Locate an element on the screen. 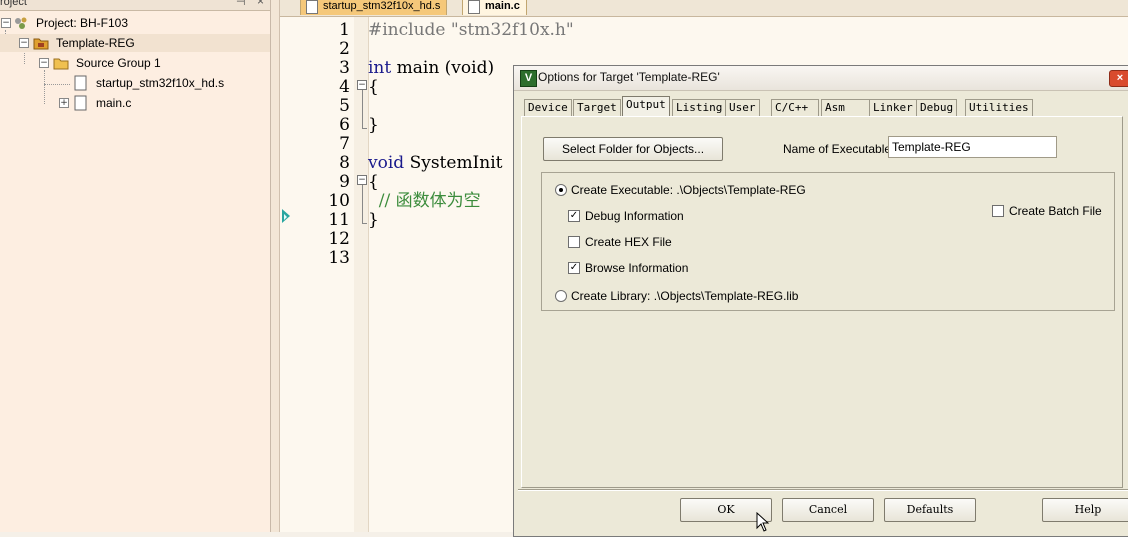 This screenshot has width=1128, height=537. tab-user: User is located at coordinates (742, 107).